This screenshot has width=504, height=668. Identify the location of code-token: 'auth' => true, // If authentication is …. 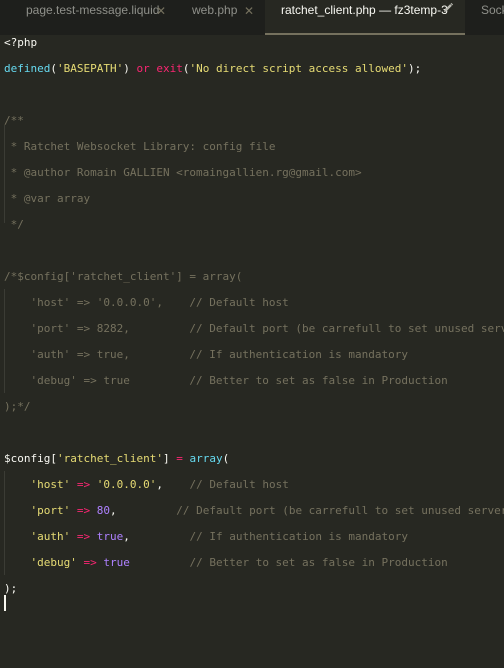
(206, 354).